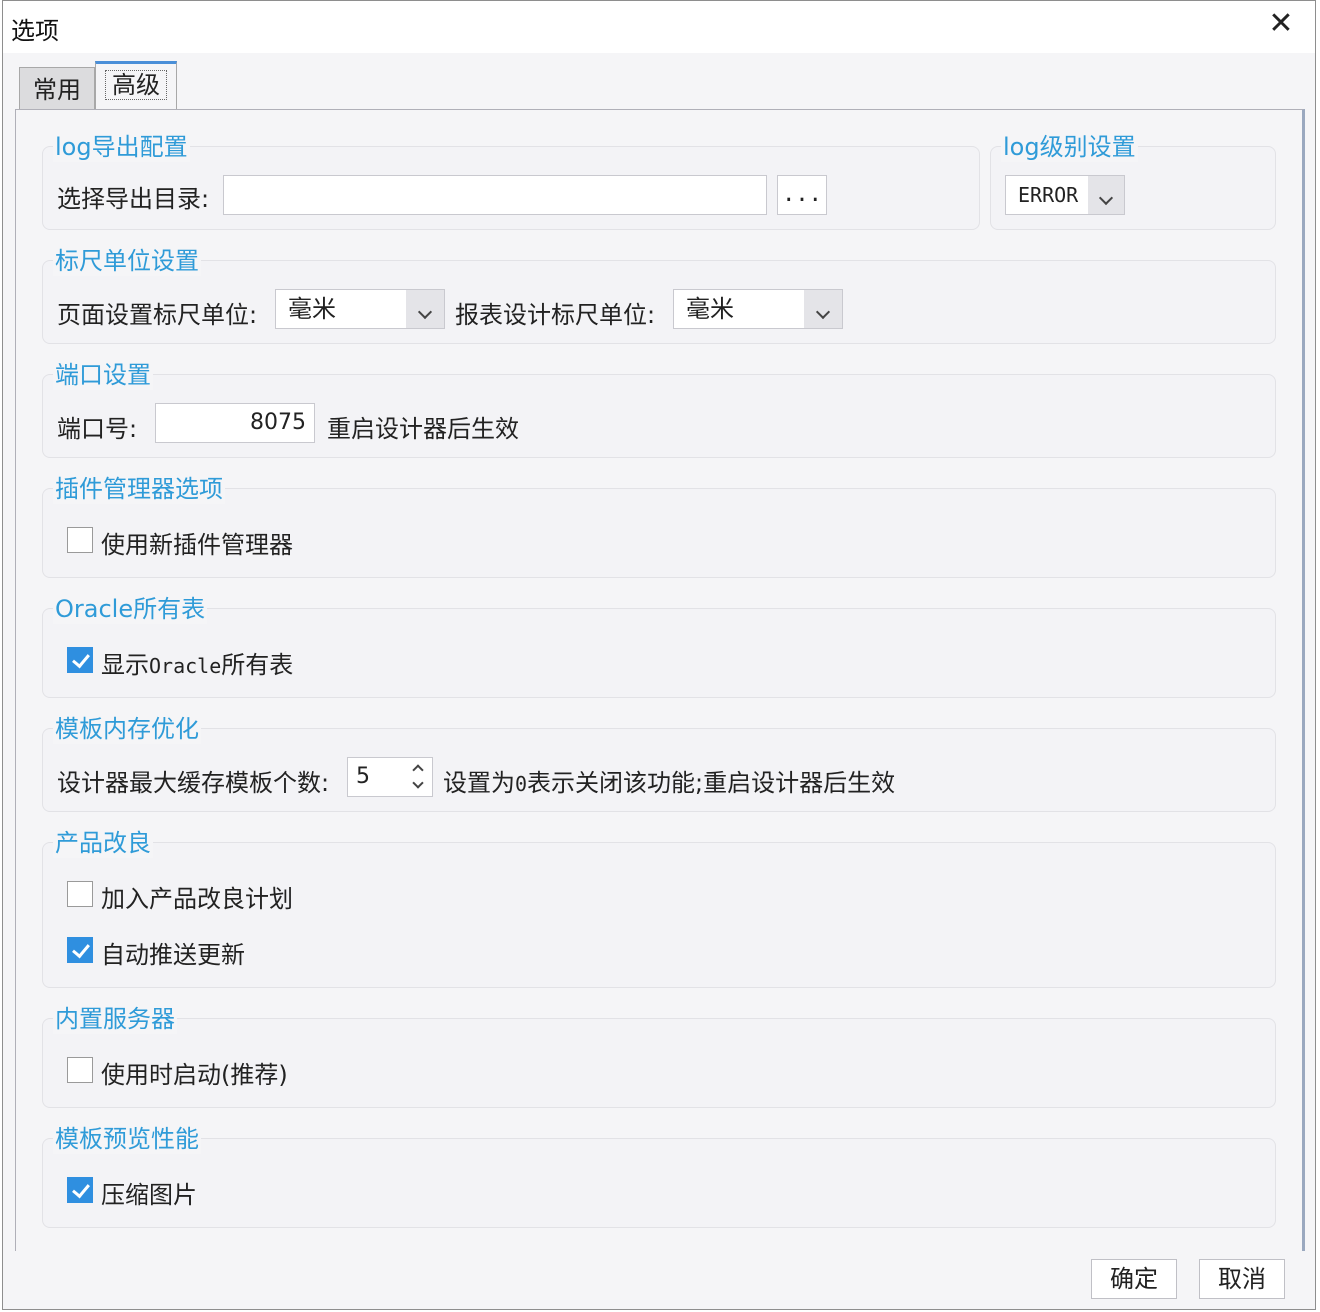 The height and width of the screenshot is (1312, 1320). I want to click on compress-images-checkbox: 压缩图片, so click(167, 1192).